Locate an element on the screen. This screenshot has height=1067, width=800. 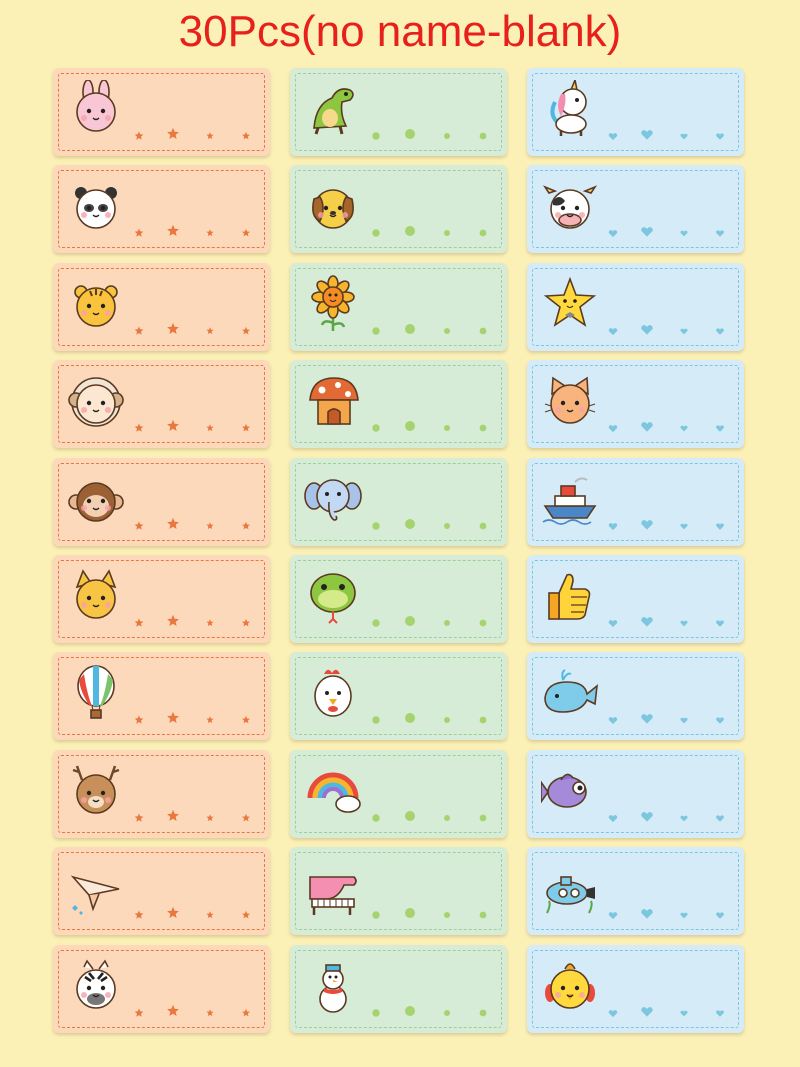
deer-icon is located at coordinates (96, 791).